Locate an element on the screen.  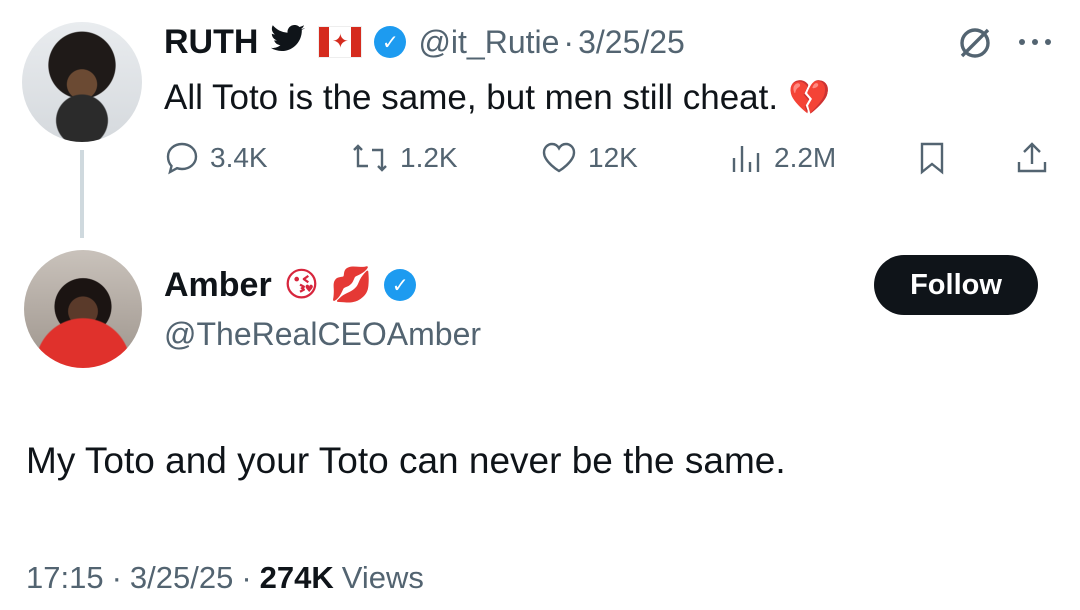
parent-tweet-header: RUTH ✦ ✓ @it_Rutie · 3/25/25 is located at coordinates (424, 42).